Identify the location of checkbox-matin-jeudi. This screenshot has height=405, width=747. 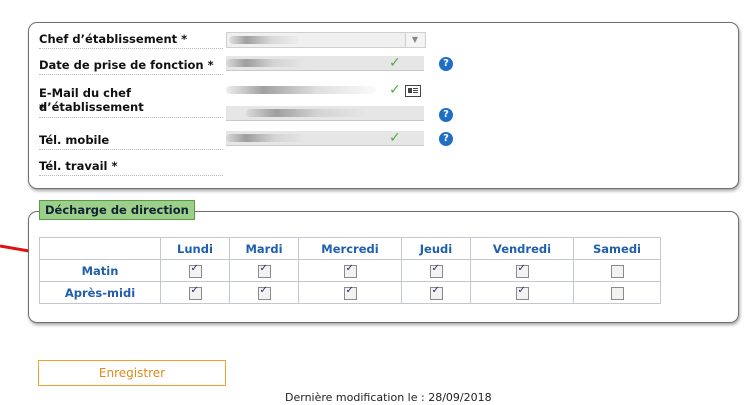
(436, 270).